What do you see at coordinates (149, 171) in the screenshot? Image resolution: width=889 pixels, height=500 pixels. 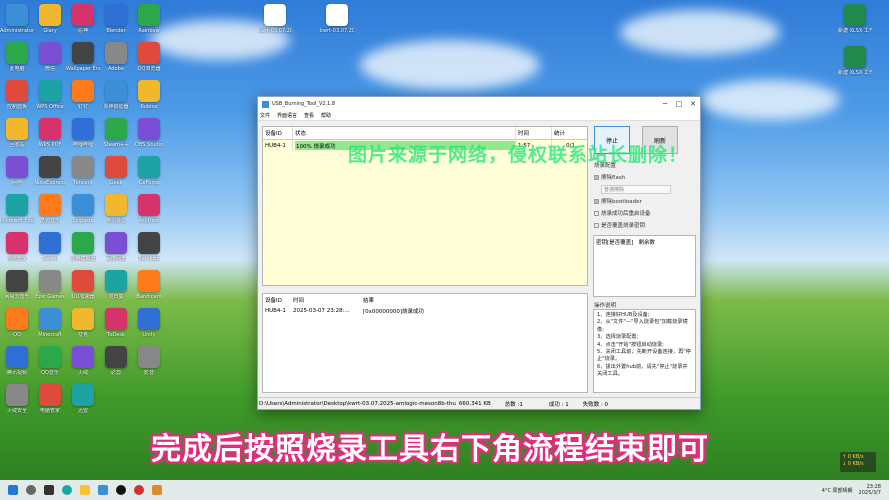 I see `desktop-shortcut: GeForce` at bounding box center [149, 171].